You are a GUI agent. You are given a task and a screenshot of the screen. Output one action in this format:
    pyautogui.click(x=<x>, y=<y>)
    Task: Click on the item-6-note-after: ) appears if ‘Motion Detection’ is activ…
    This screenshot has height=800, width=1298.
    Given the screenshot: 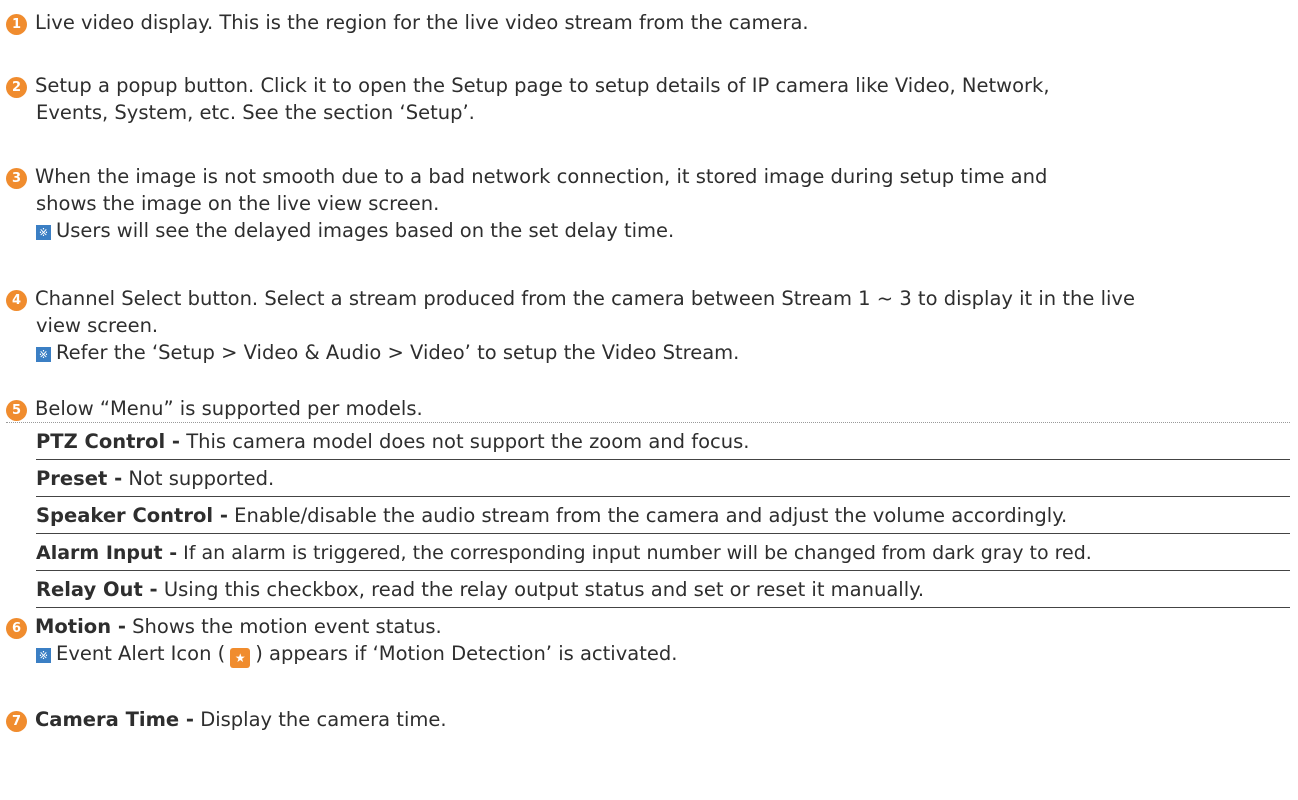 What is the action you would take?
    pyautogui.click(x=466, y=653)
    